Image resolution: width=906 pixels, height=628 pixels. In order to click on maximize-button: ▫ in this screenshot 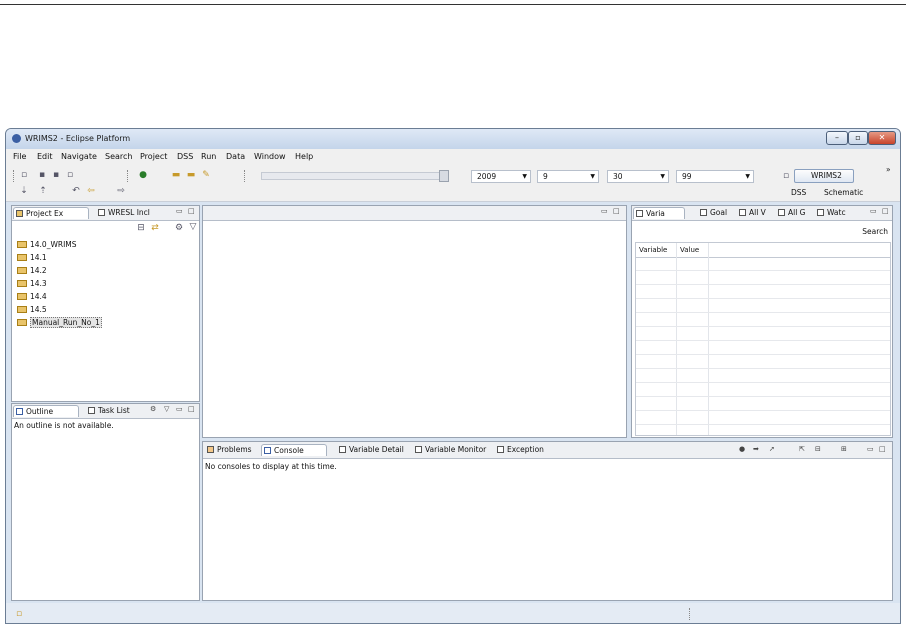, I will do `click(858, 138)`.